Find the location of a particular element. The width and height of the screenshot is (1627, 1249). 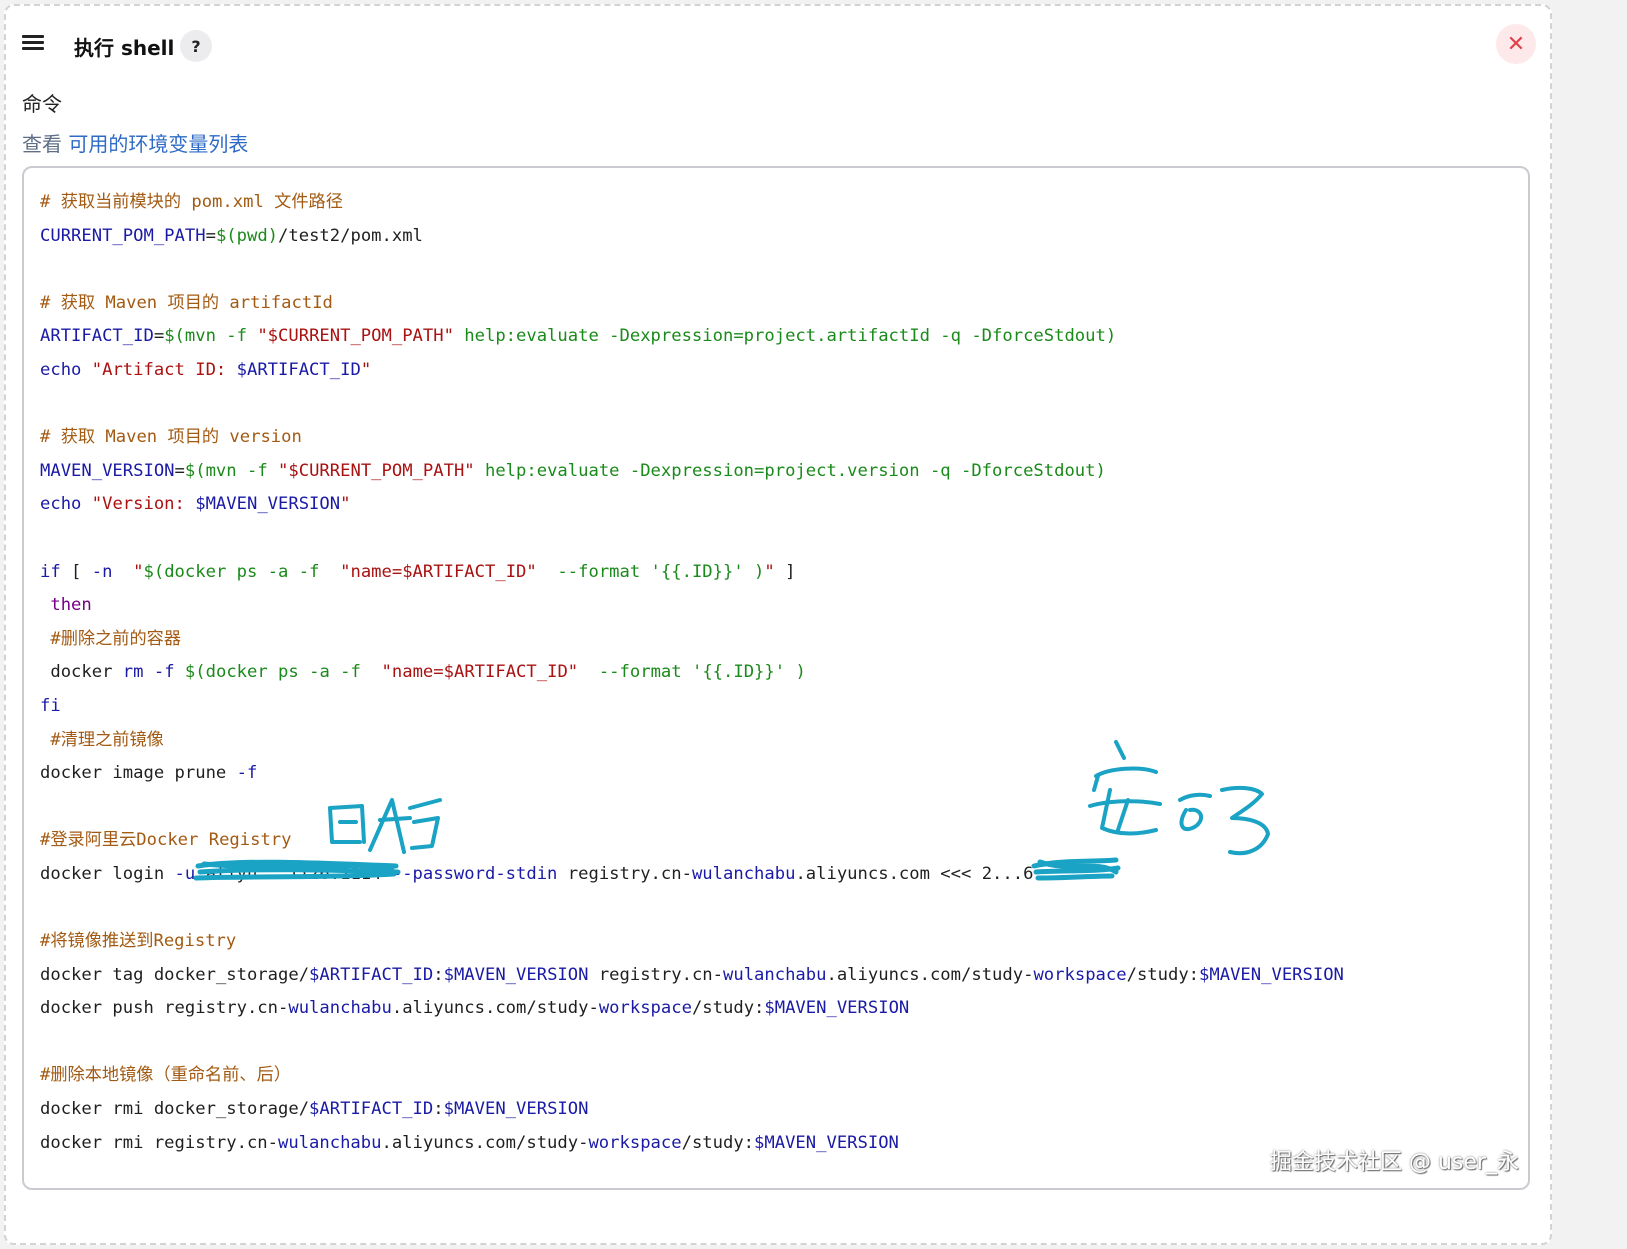

code-token: docker tag docker_storage/ is located at coordinates (175, 974).